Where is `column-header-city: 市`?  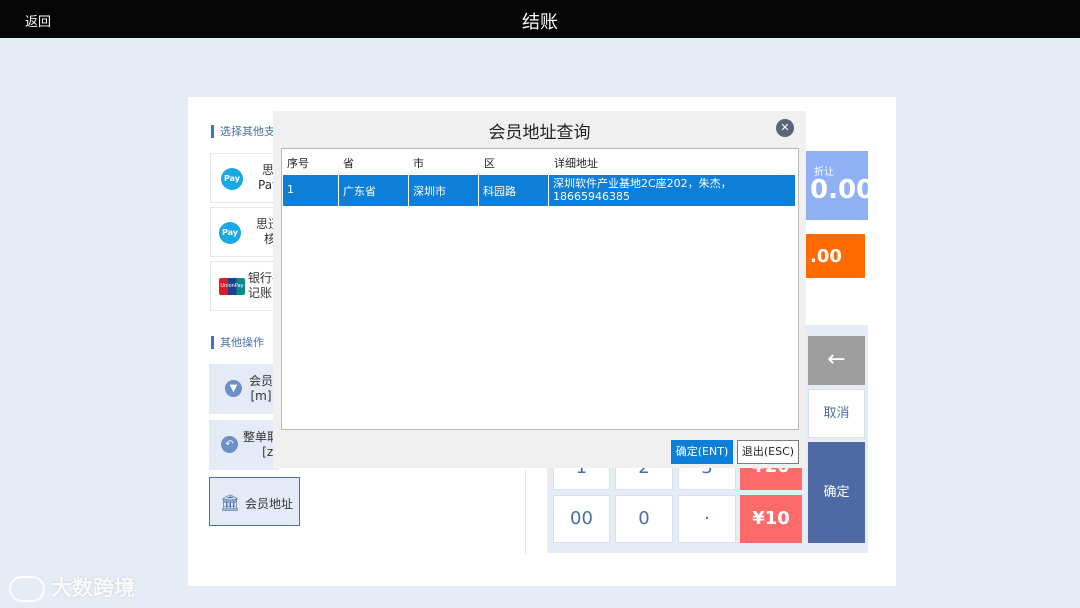 column-header-city: 市 is located at coordinates (418, 163).